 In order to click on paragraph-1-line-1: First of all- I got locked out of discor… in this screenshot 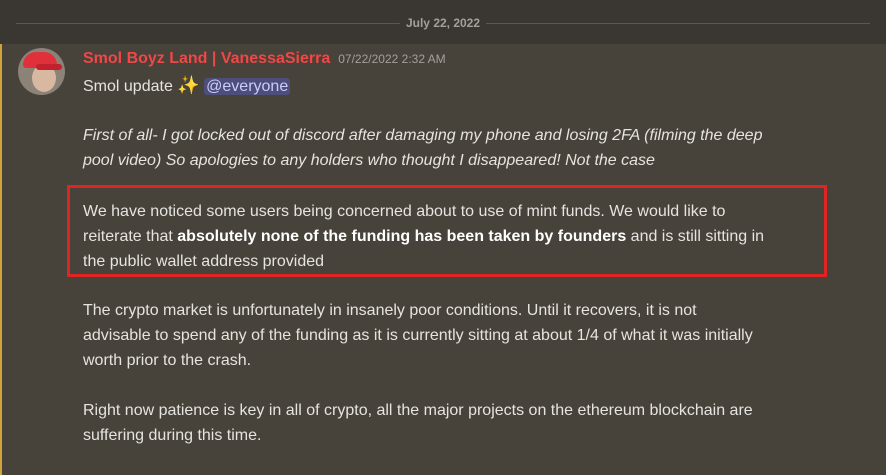, I will do `click(423, 135)`.